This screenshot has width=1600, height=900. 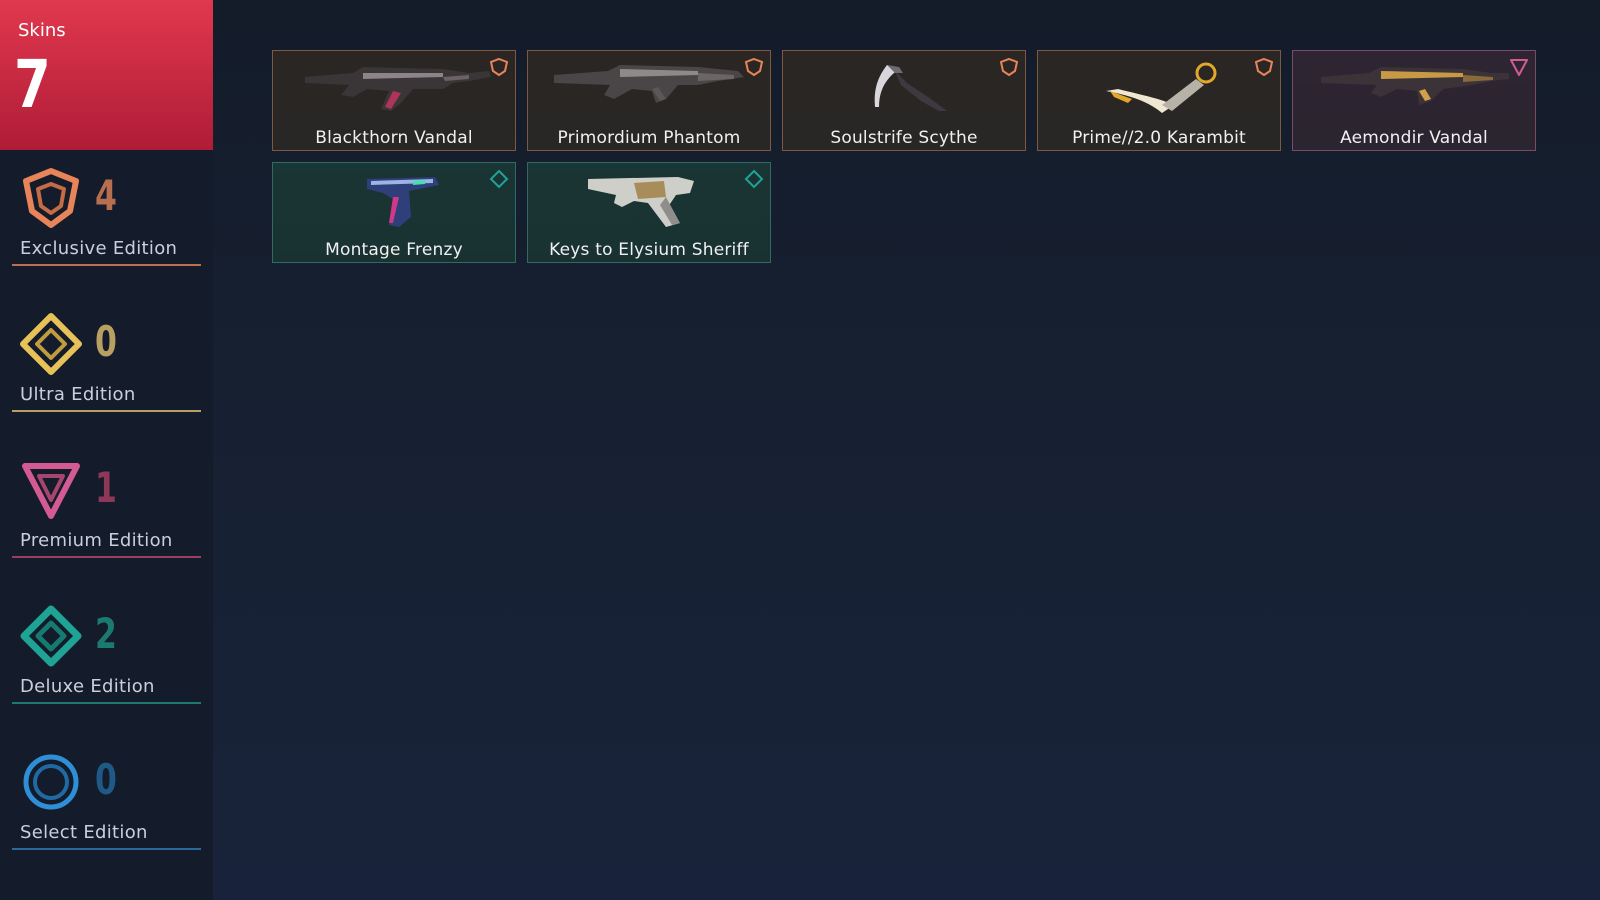 What do you see at coordinates (99, 248) in the screenshot?
I see `tier-name-exclusive: Exclusive Edition` at bounding box center [99, 248].